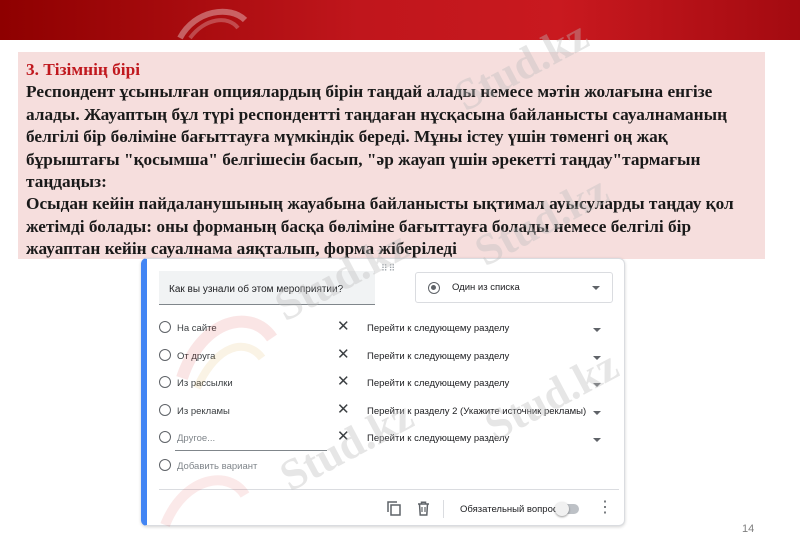 This screenshot has height=536, width=800. I want to click on trash-icon, so click(423, 508).